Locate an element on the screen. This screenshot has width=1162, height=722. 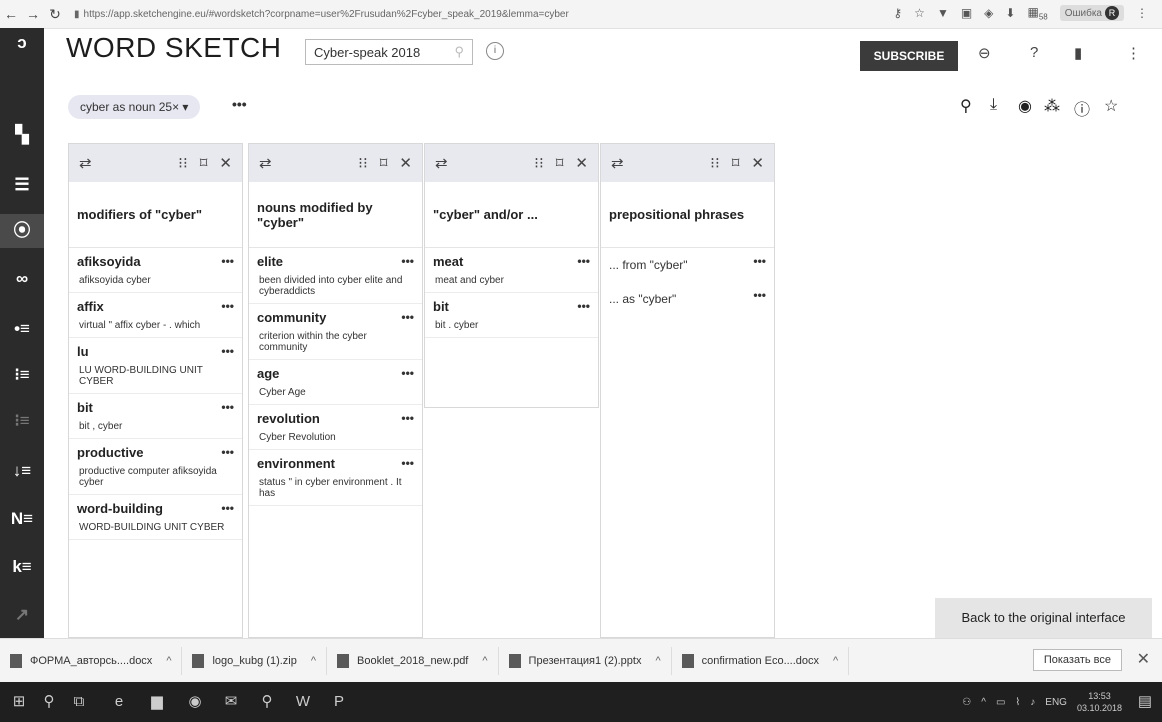
reload-icon: ↻ is located at coordinates (55, 14).